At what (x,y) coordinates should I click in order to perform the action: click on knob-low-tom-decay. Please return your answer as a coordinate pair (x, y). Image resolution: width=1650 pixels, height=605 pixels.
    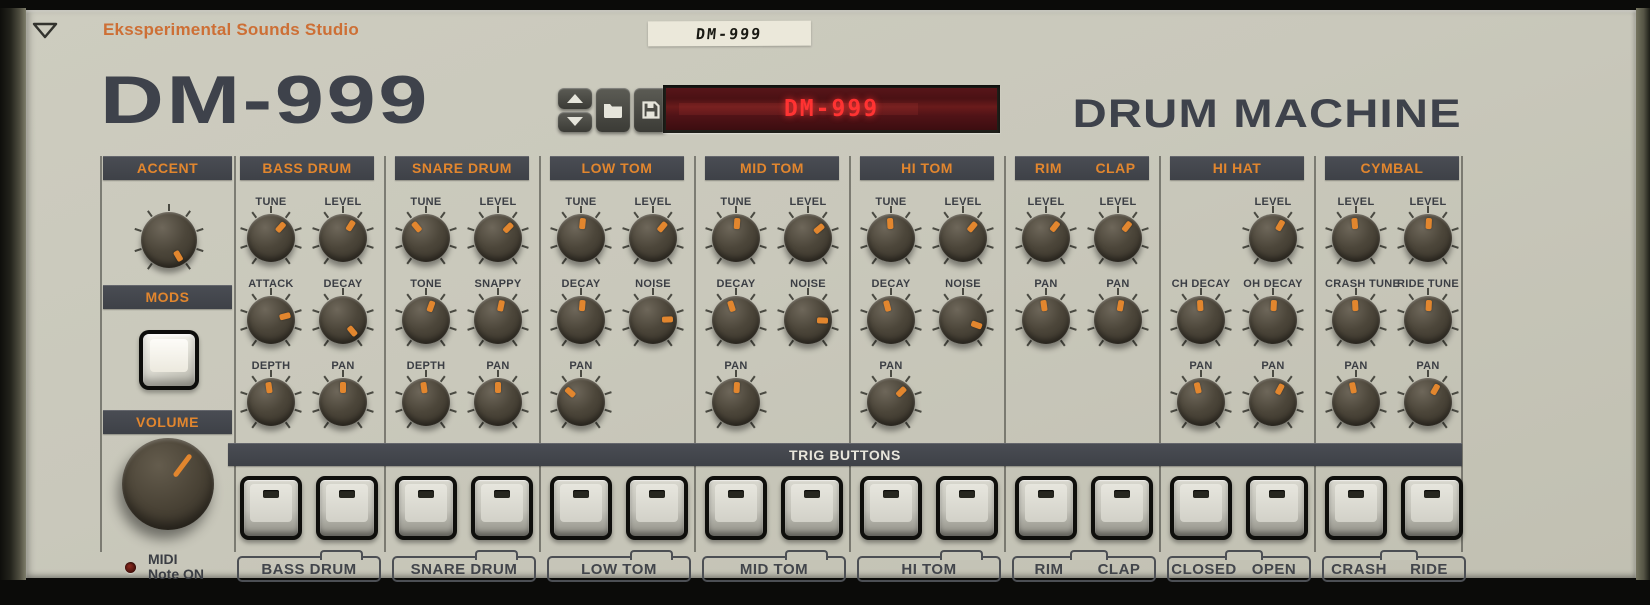
    Looking at the image, I should click on (581, 317).